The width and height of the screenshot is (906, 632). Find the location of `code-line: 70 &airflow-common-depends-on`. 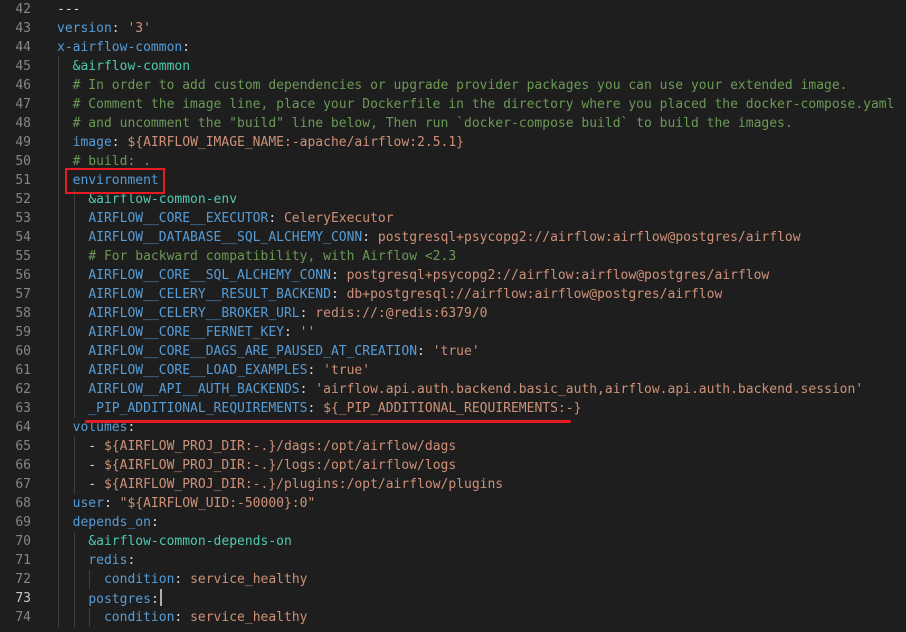

code-line: 70 &airflow-common-depends-on is located at coordinates (453, 541).